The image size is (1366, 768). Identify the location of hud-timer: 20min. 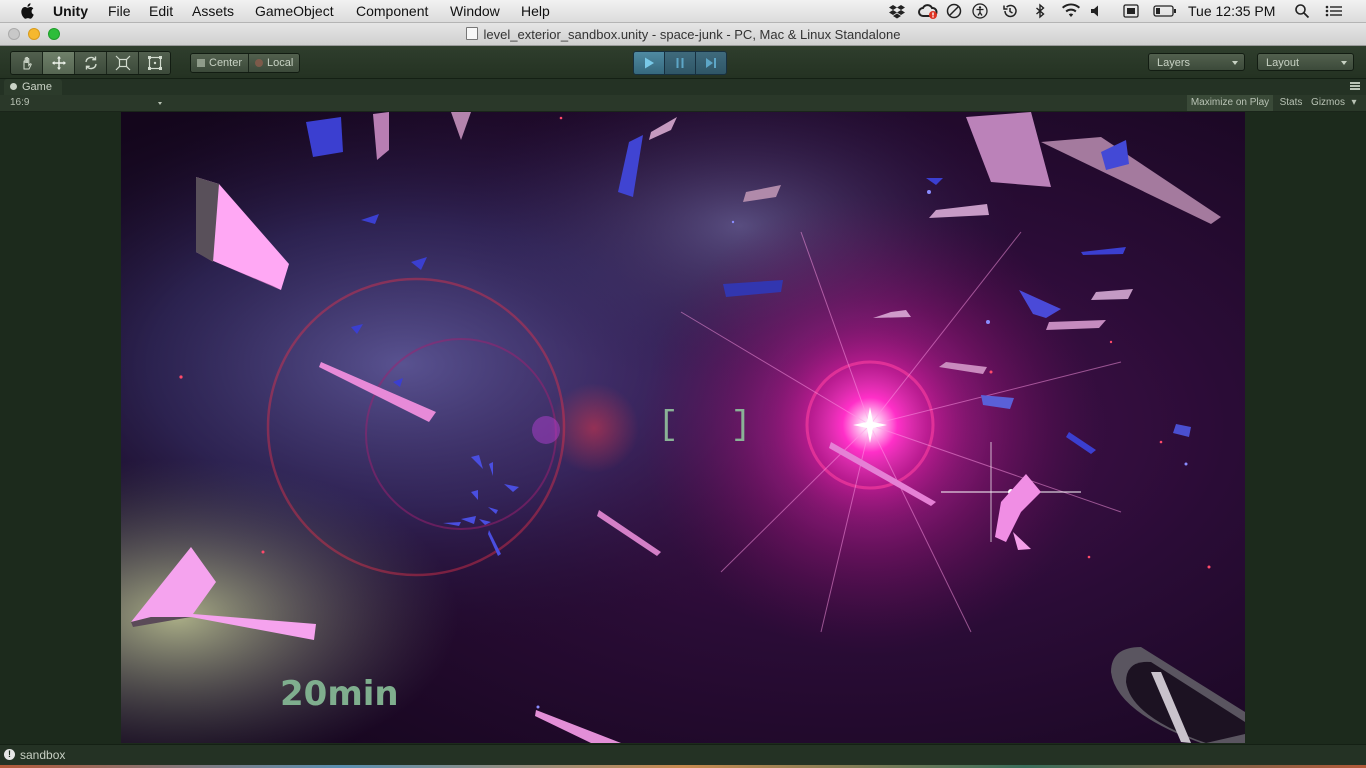
(339, 694).